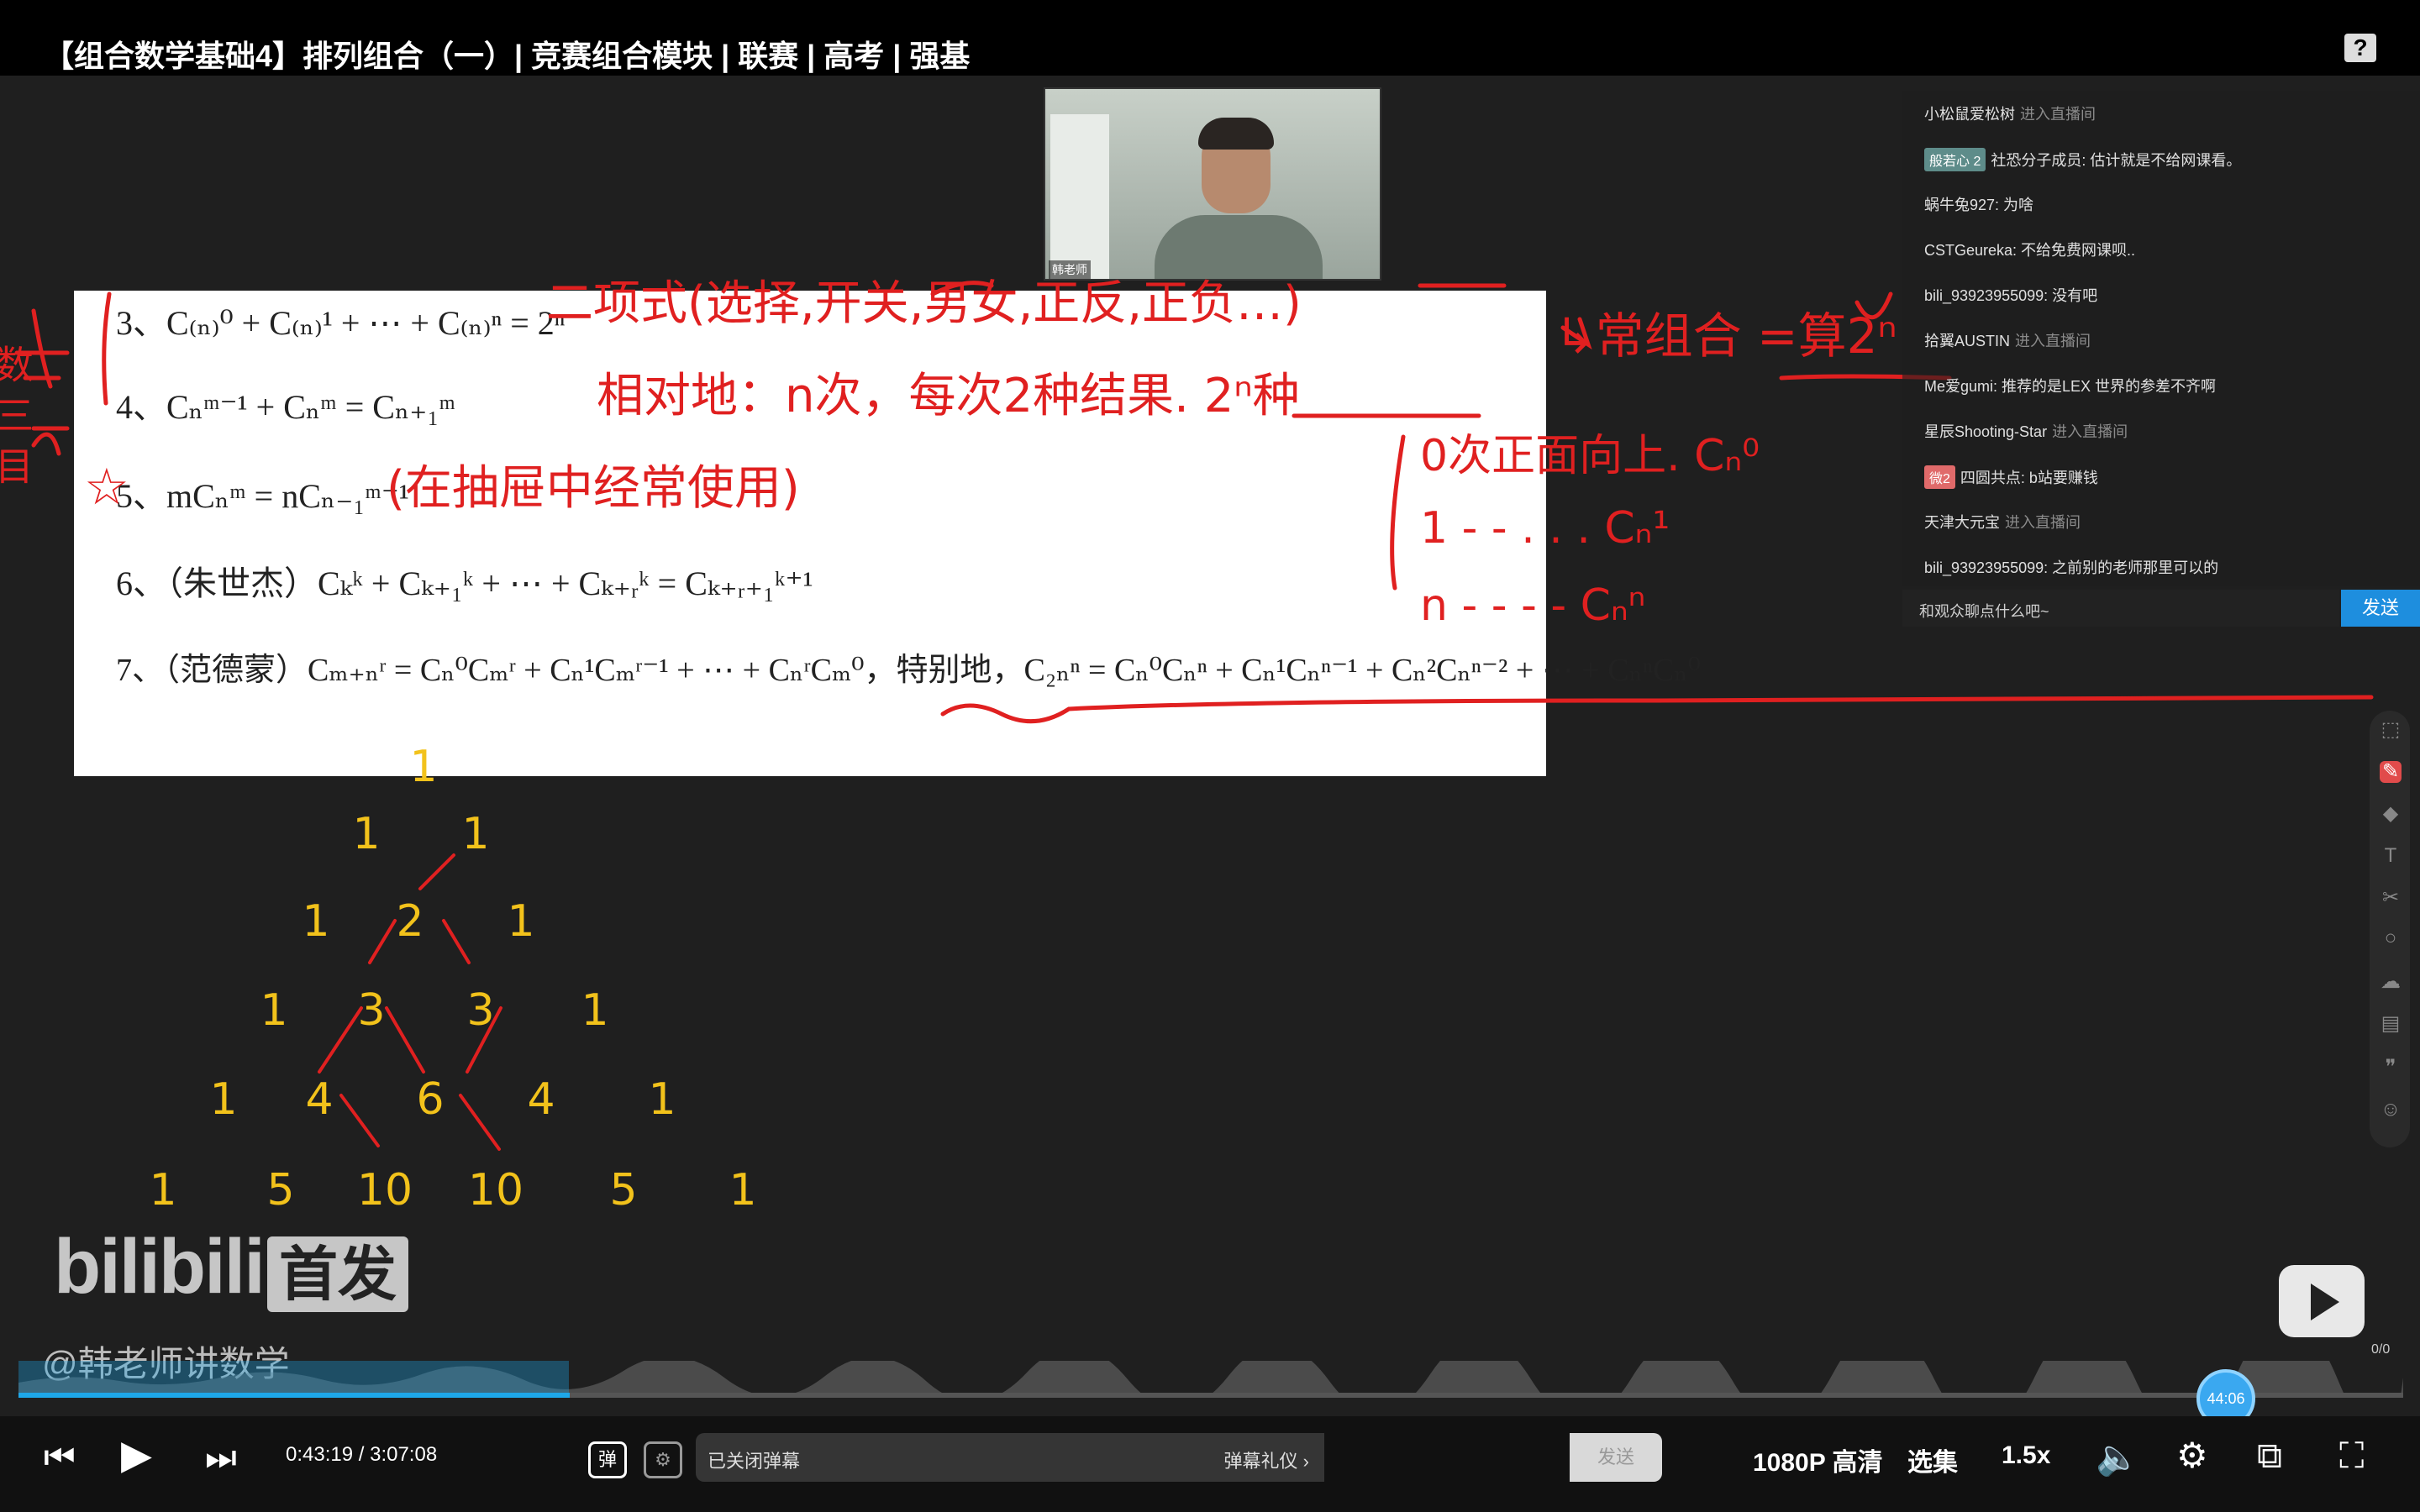 The width and height of the screenshot is (2420, 1512). What do you see at coordinates (60, 1457) in the screenshot?
I see `previous-icon: ⏮` at bounding box center [60, 1457].